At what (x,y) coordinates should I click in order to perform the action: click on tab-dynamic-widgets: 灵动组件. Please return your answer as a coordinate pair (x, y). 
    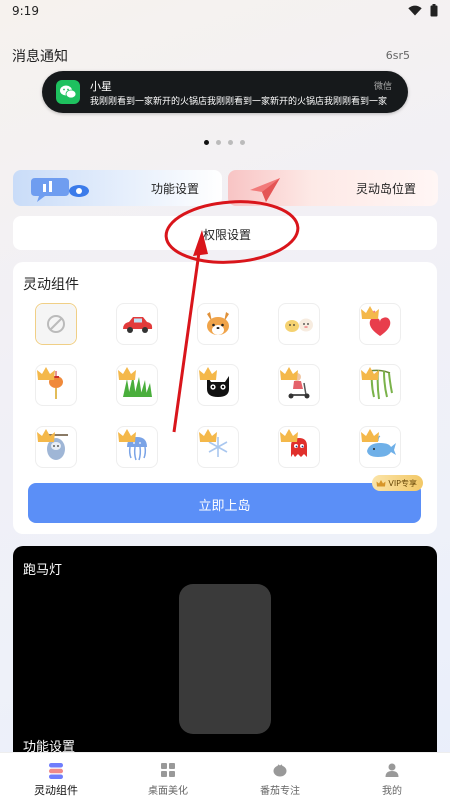
    Looking at the image, I should click on (56, 777).